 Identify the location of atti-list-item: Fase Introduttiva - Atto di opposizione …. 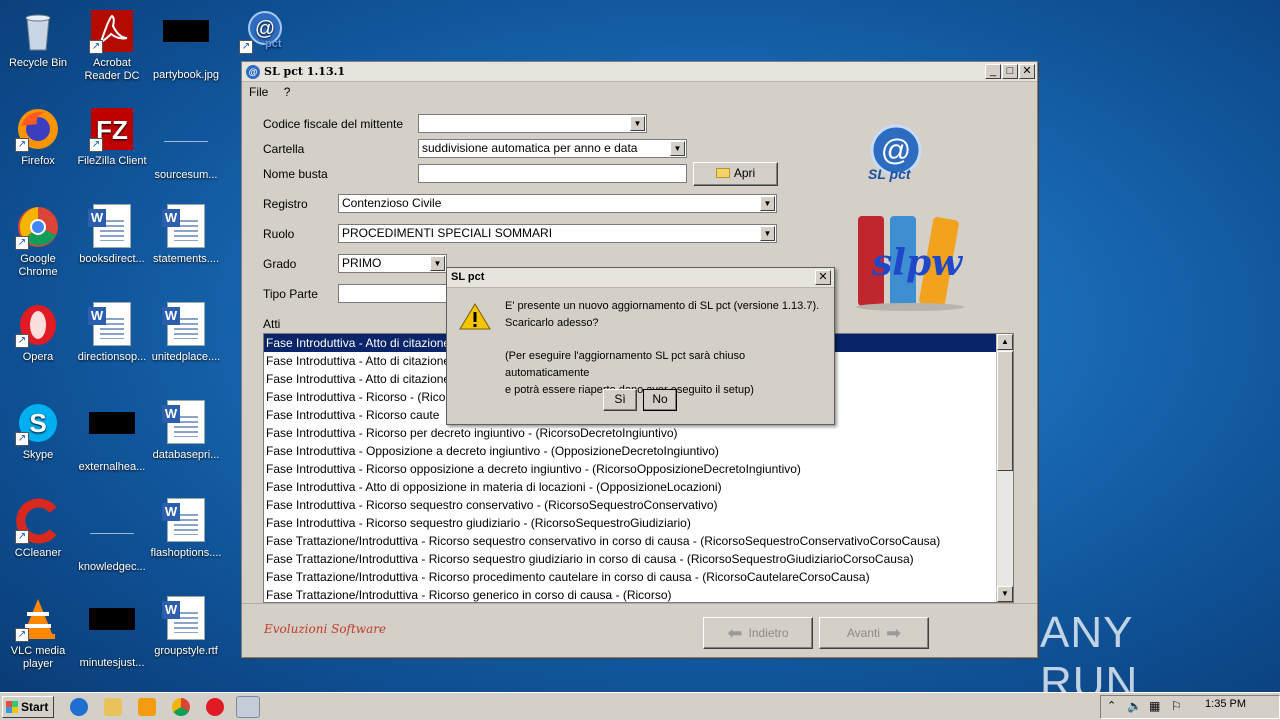
(638, 487).